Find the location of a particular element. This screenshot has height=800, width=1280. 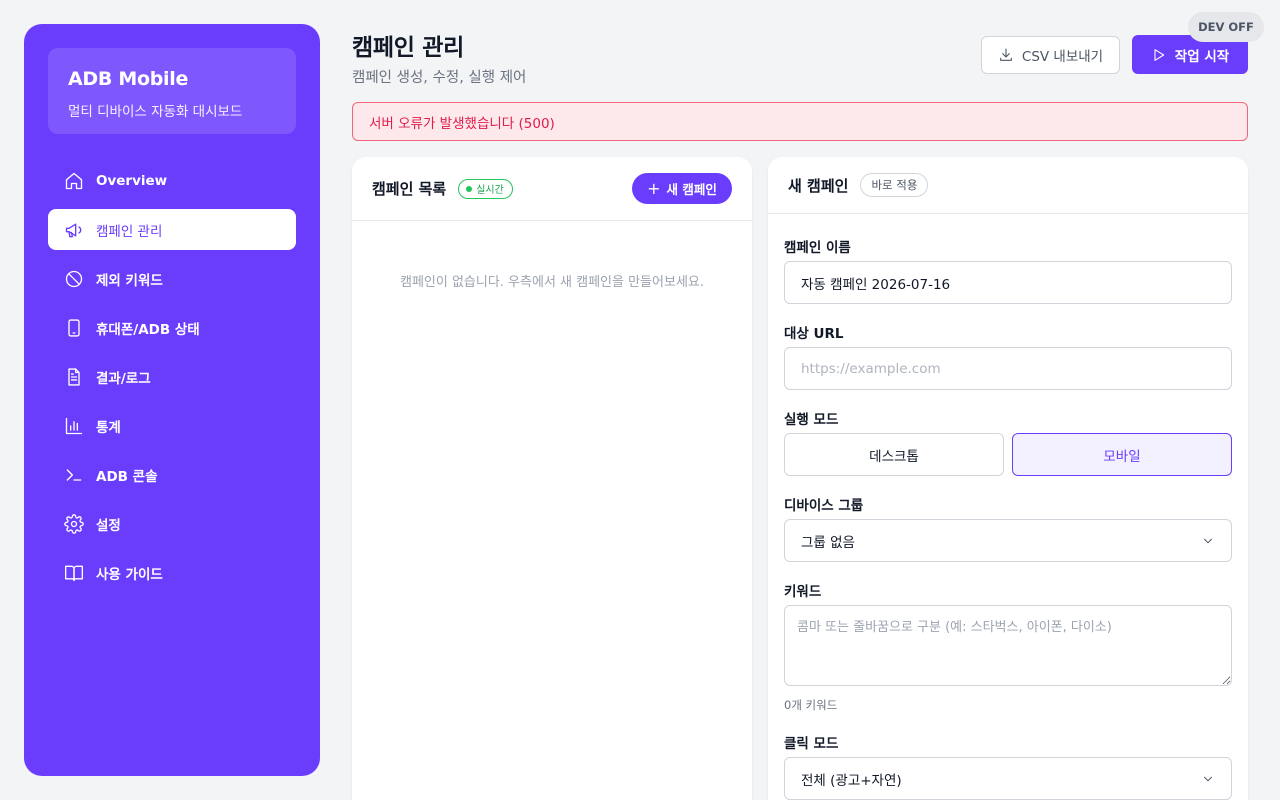

new-campaign-label: 새 캠페인 is located at coordinates (691, 189).